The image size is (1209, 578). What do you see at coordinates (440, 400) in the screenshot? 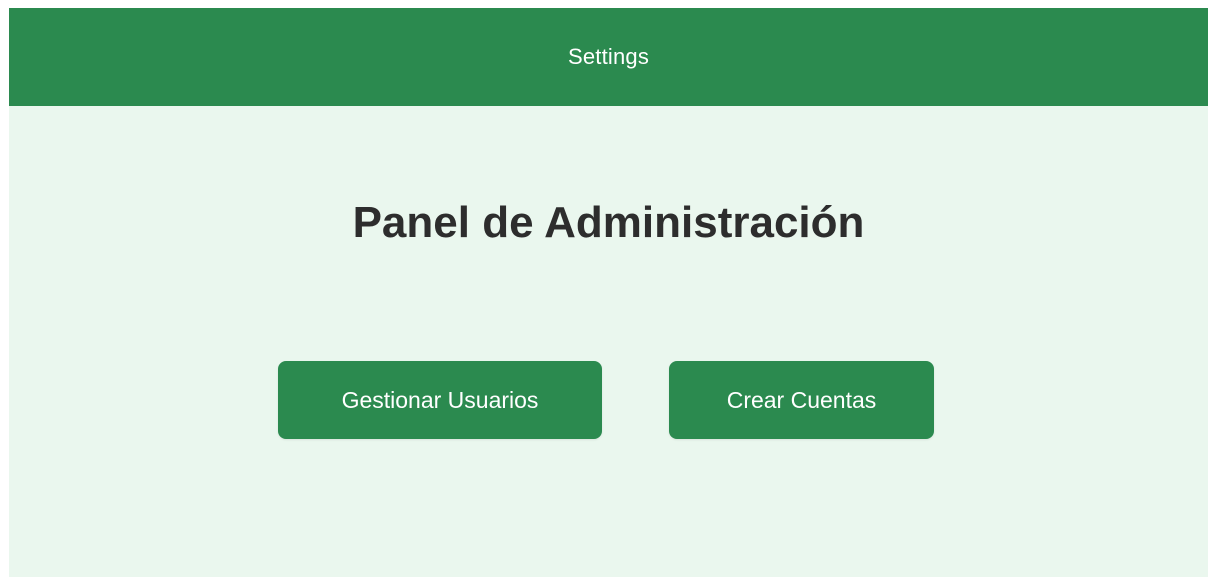
I see `manage-users-button: Gestionar Usuarios` at bounding box center [440, 400].